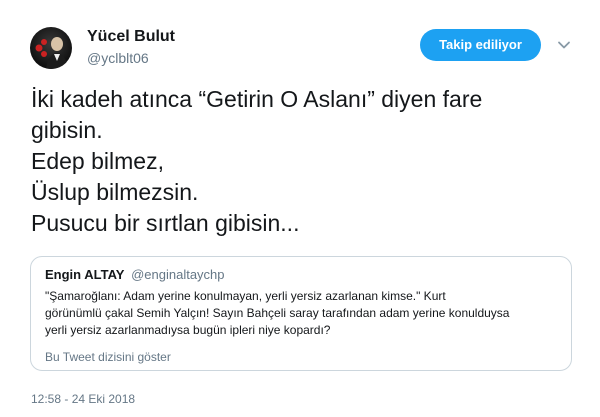  I want to click on tweet-text-line: Edep bilmez,, so click(97, 161).